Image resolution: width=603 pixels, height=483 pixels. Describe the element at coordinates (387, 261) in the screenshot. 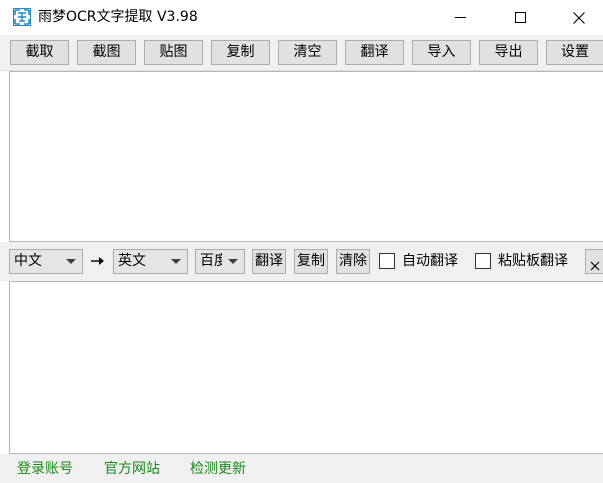

I see `auto-translate-checkbox` at that location.